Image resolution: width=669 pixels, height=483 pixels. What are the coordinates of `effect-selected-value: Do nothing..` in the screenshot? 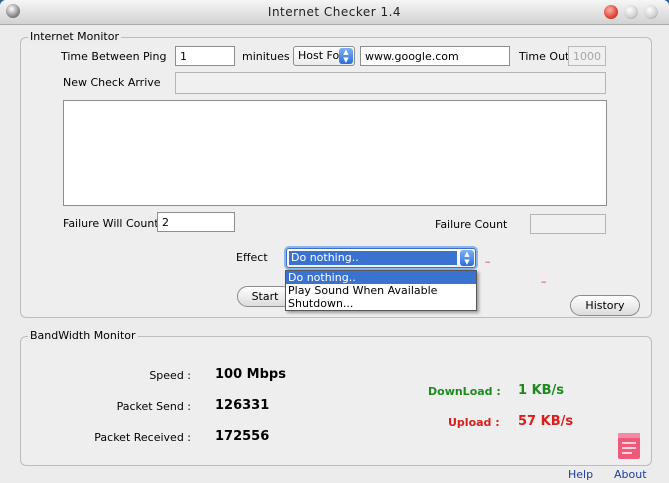 It's located at (373, 258).